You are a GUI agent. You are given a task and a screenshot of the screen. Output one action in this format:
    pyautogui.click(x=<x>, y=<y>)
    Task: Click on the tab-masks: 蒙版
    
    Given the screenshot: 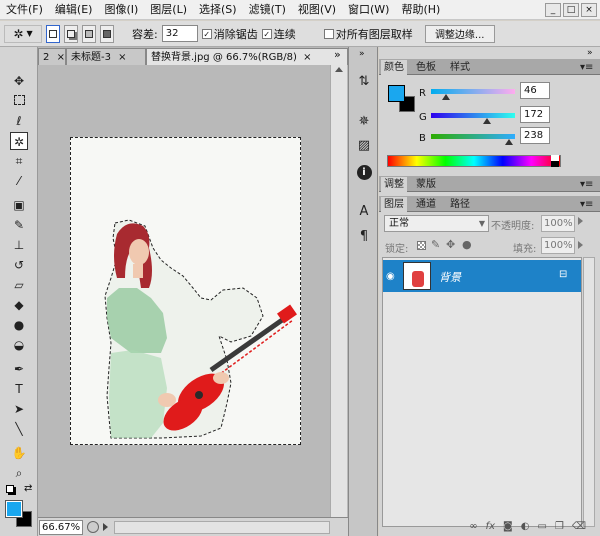 What is the action you would take?
    pyautogui.click(x=426, y=184)
    